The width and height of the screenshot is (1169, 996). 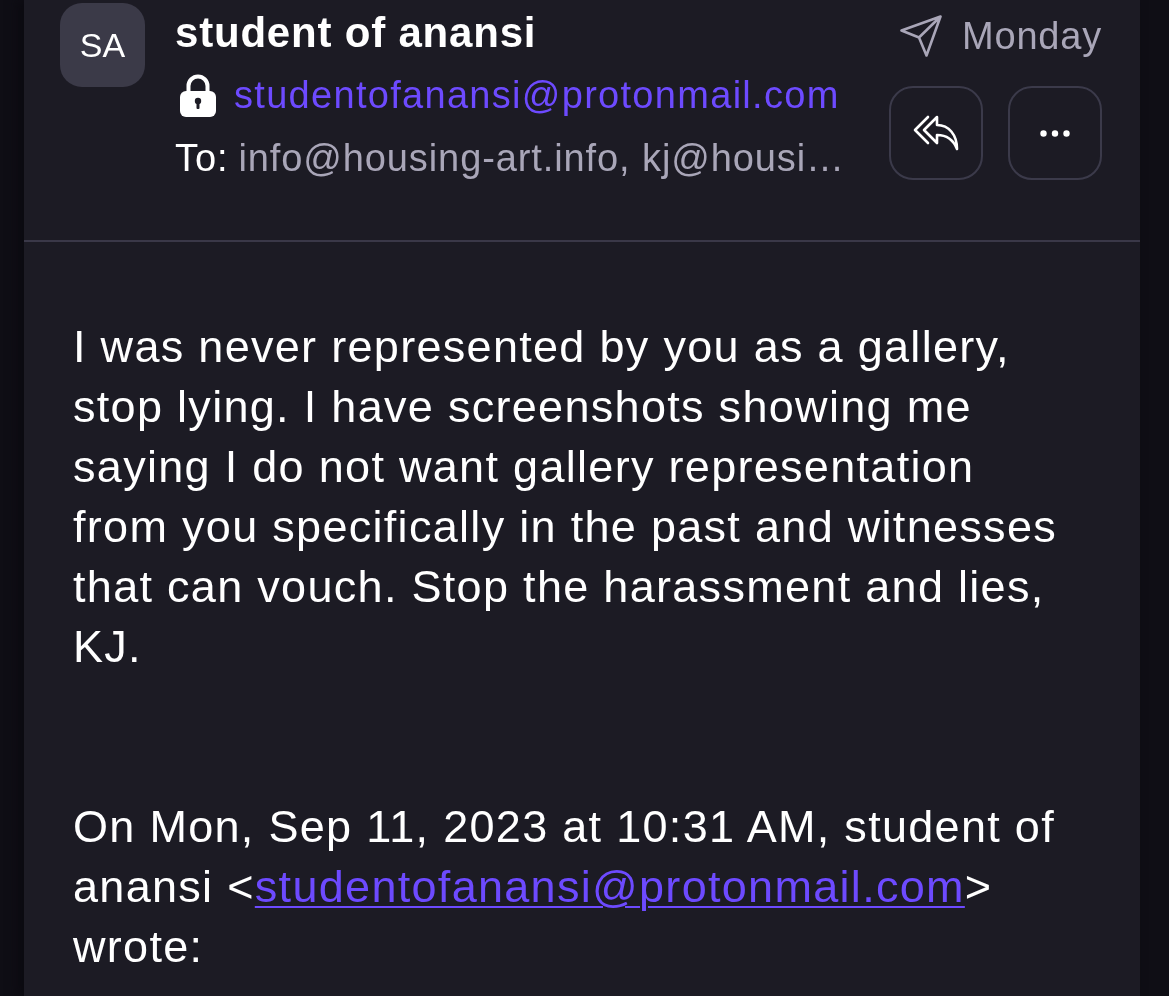 I want to click on quoted-header: On Mon, Sep 11, 2023 at 10:31 AM, student of anansi <studentofanansi@protonmail.com> wrote:, so click(x=564, y=887).